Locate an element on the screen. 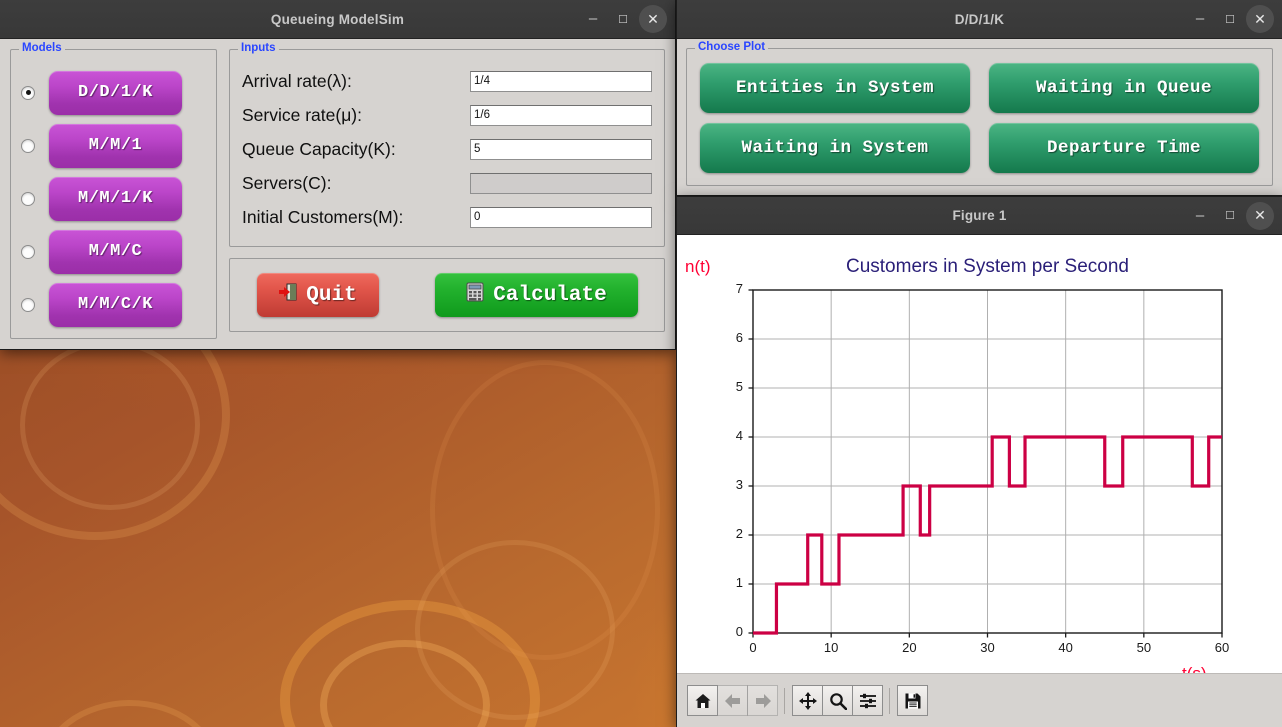  model-button-mm1: M/M/1 is located at coordinates (115, 145).